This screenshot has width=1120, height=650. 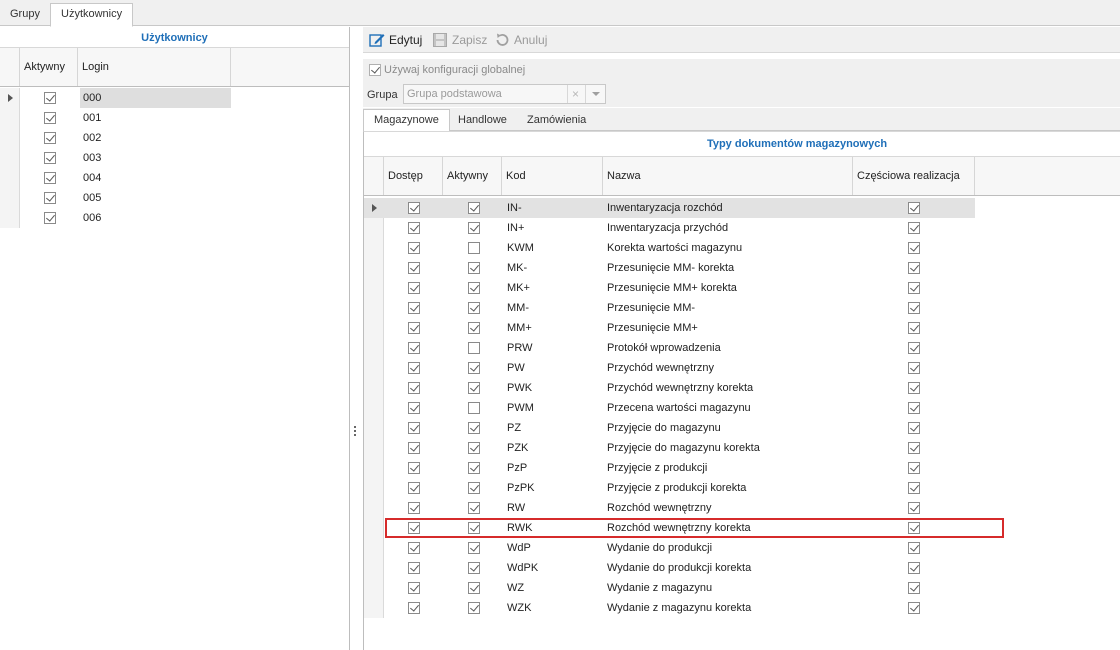 I want to click on table-row: 004, so click(x=115, y=178).